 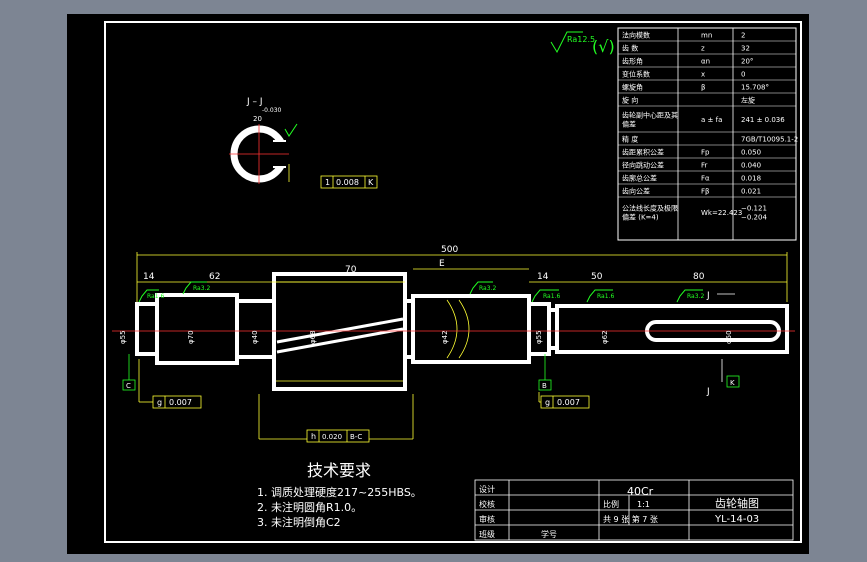 I want to click on tb-role-2: 校核, so click(x=487, y=504).